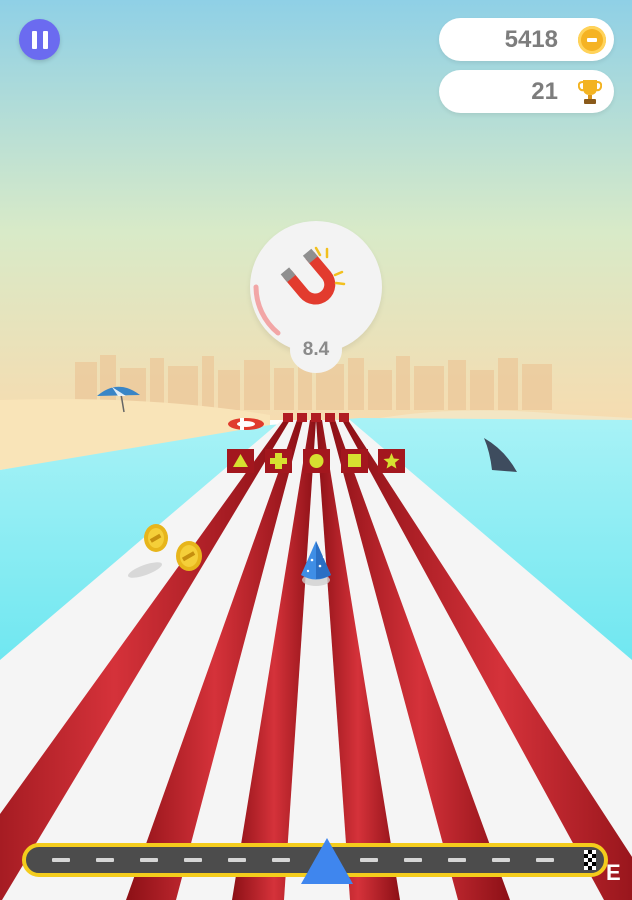 This screenshot has width=632, height=900. I want to click on gate-square, so click(354, 461).